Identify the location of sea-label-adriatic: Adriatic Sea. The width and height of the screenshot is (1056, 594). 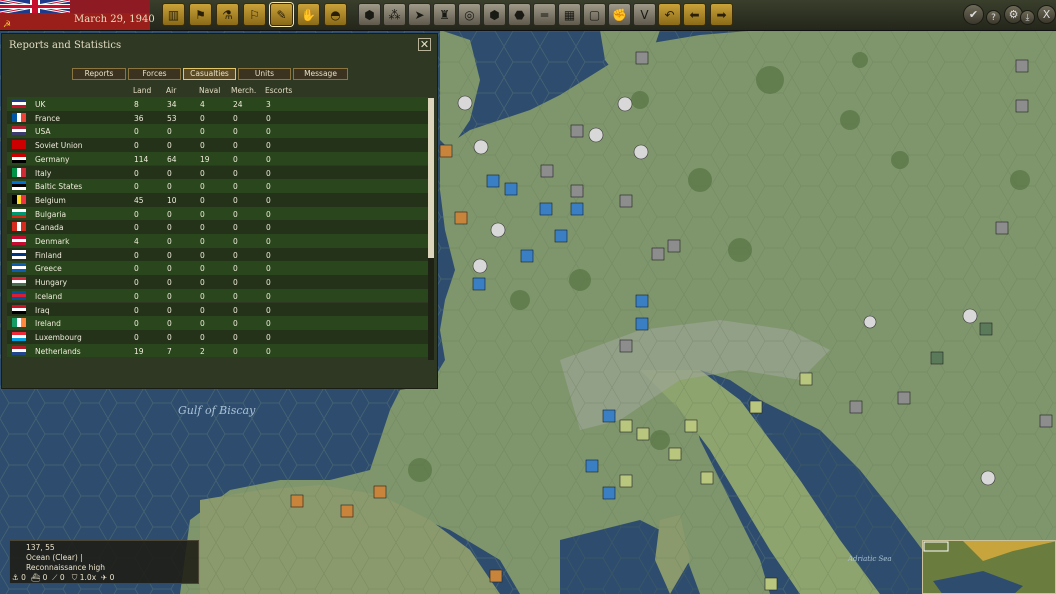
(870, 559).